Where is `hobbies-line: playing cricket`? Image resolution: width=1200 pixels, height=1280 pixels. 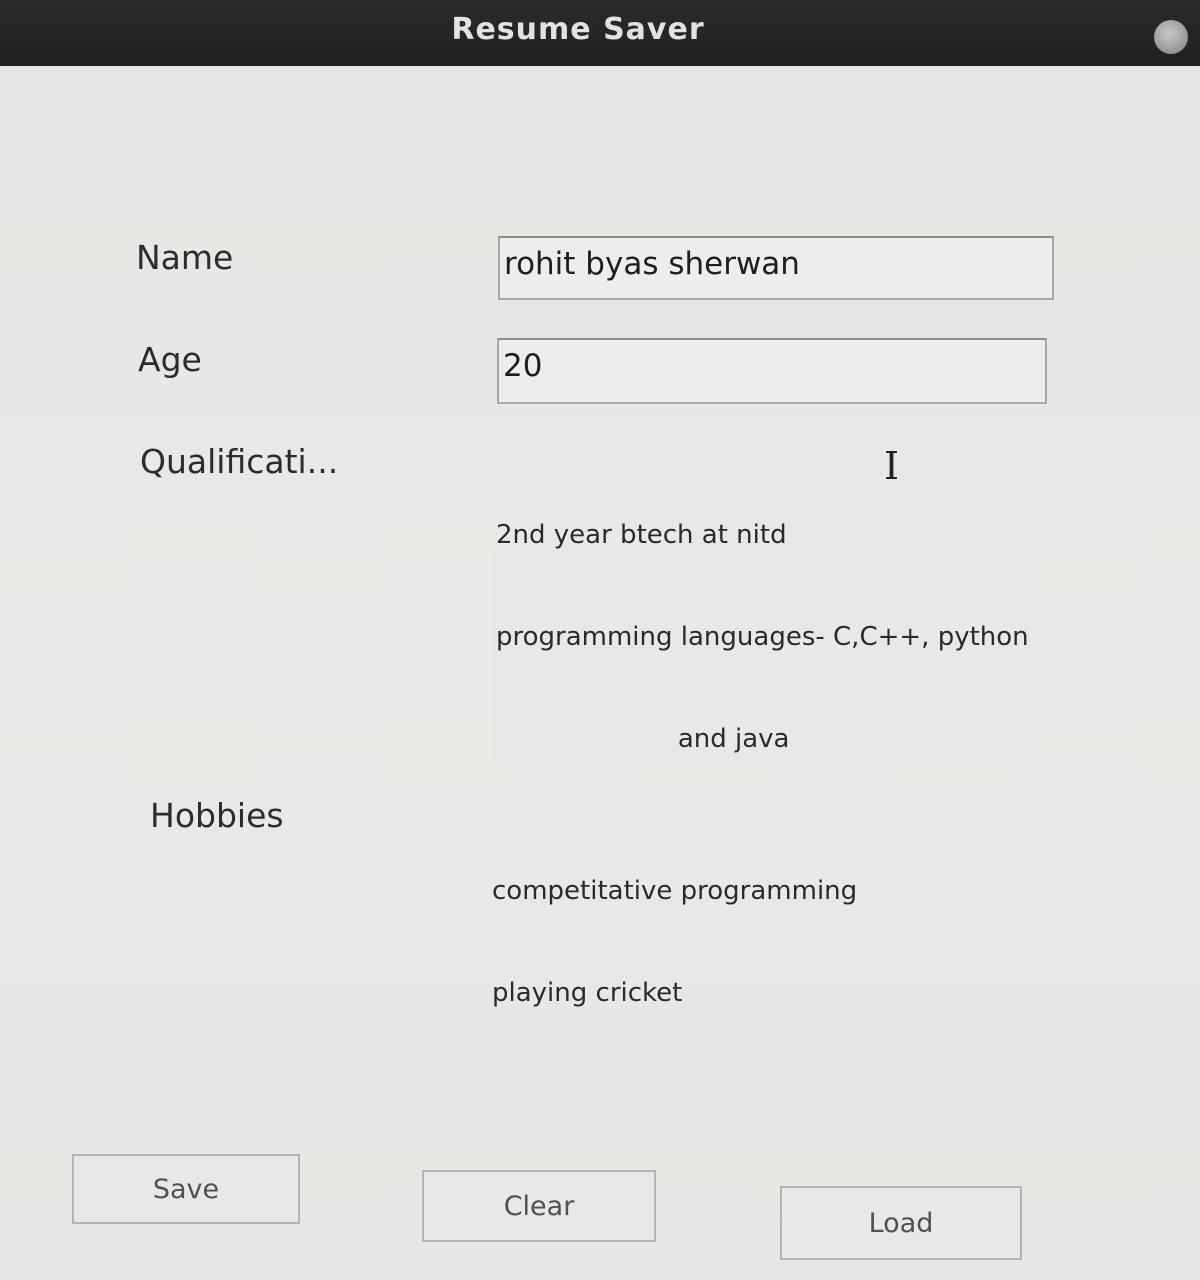 hobbies-line: playing cricket is located at coordinates (587, 993).